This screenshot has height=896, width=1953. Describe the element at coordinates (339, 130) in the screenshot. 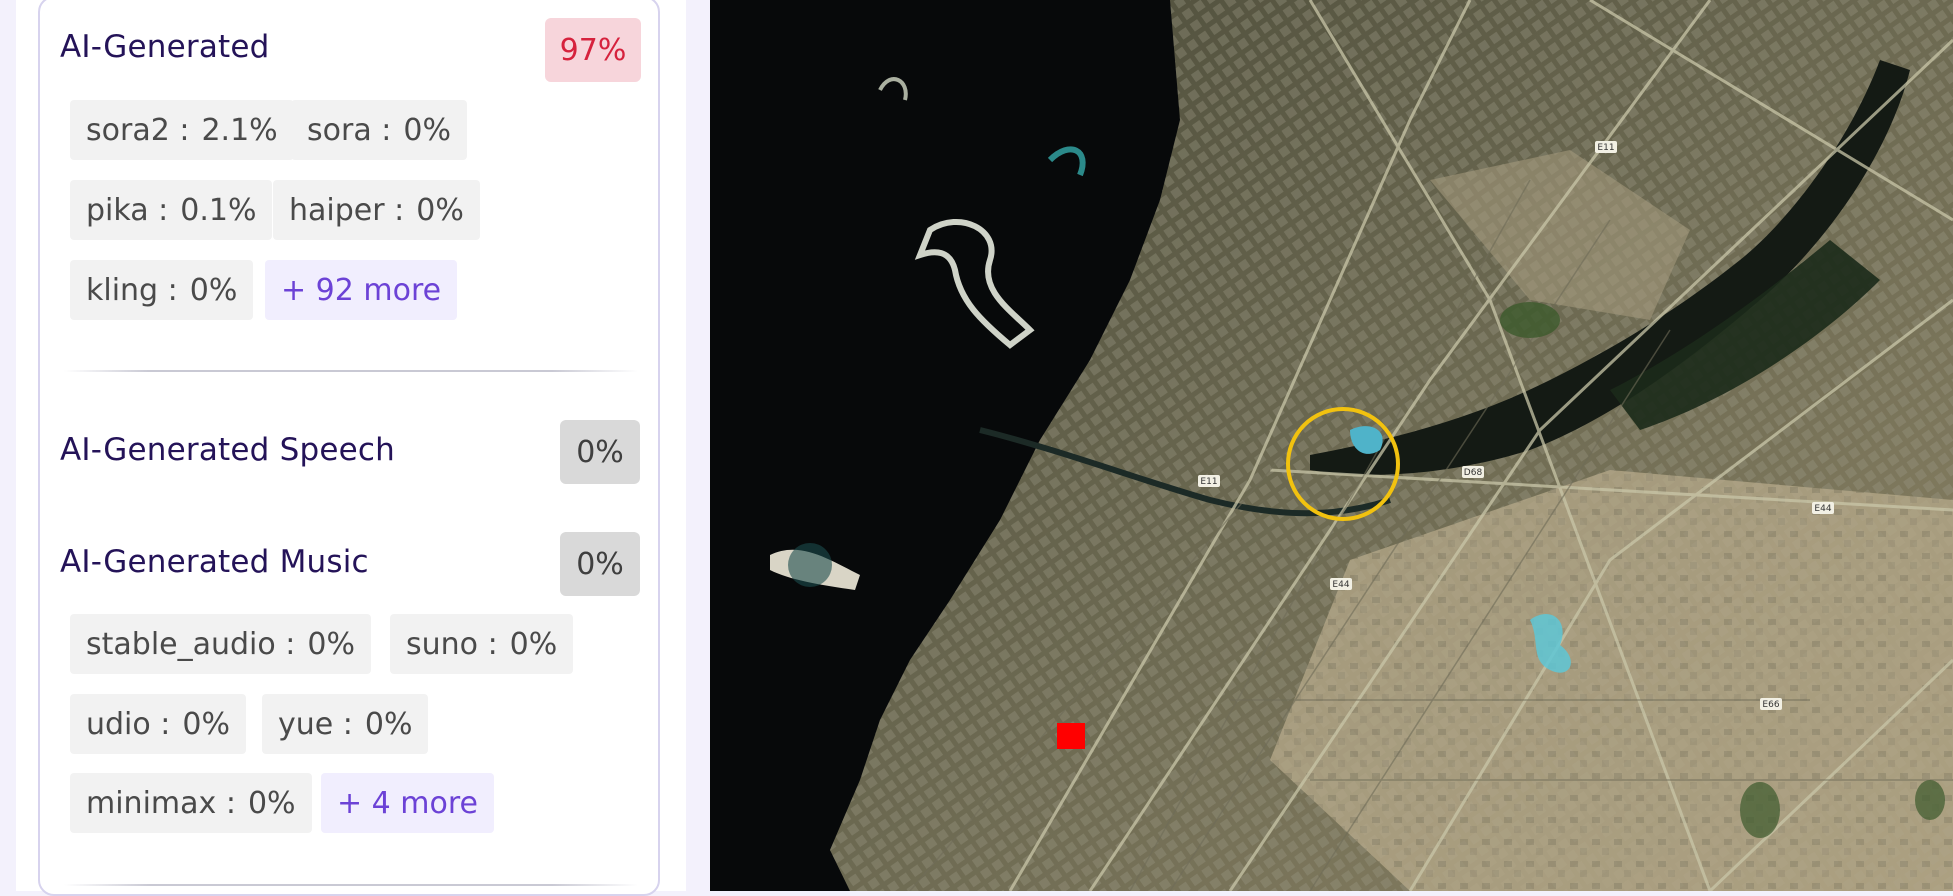

I see `chip-label: sora` at that location.